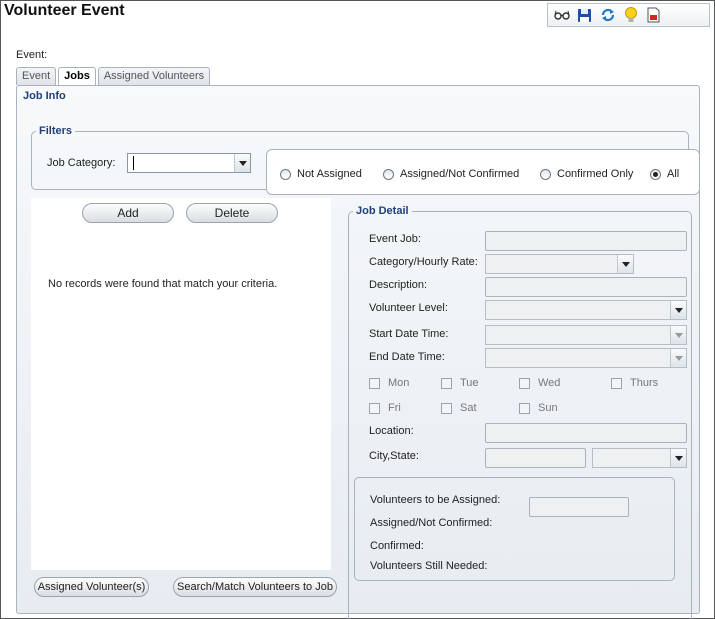  I want to click on radio-assigned-not-confirmed: Assigned/Not Confirmed, so click(451, 174).